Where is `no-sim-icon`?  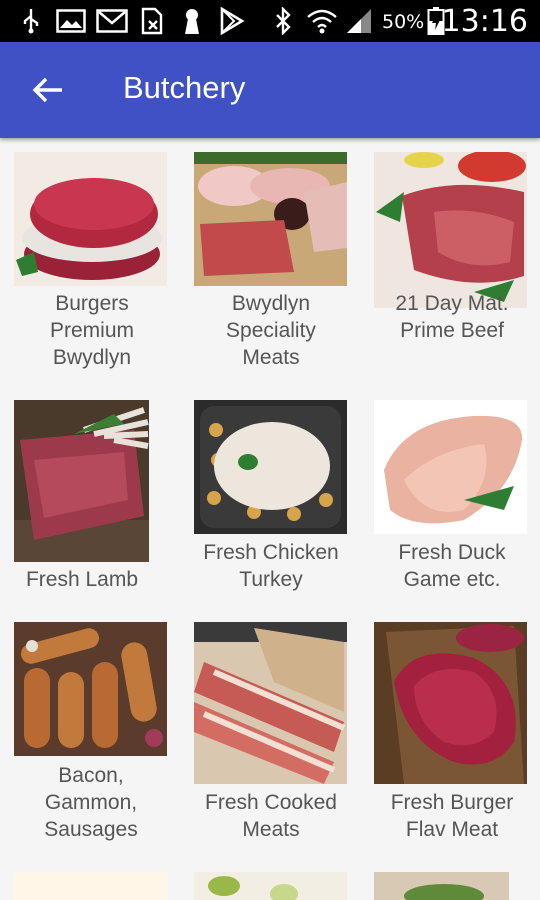
no-sim-icon is located at coordinates (152, 21).